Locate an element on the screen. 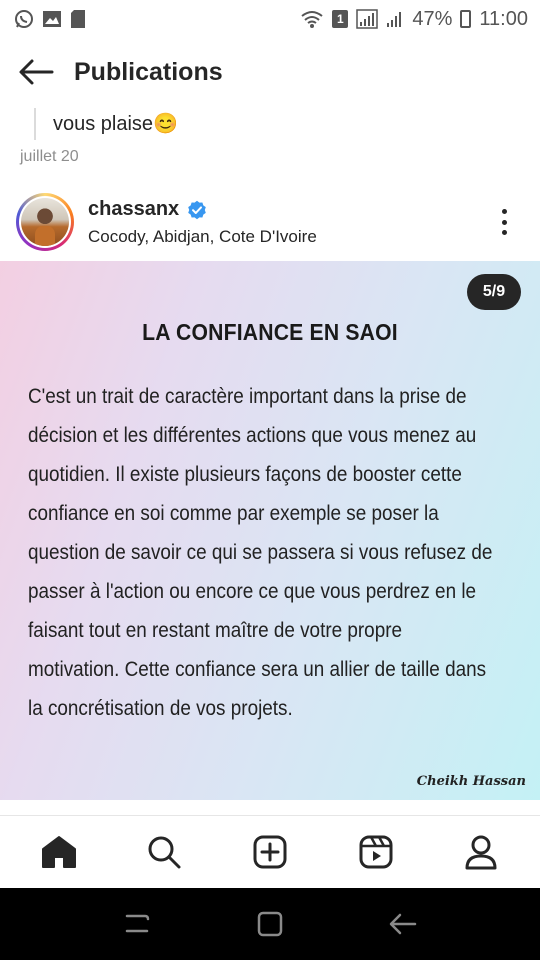 The height and width of the screenshot is (960, 540). image-body-line: la concrétisation de vos projets. is located at coordinates (160, 708).